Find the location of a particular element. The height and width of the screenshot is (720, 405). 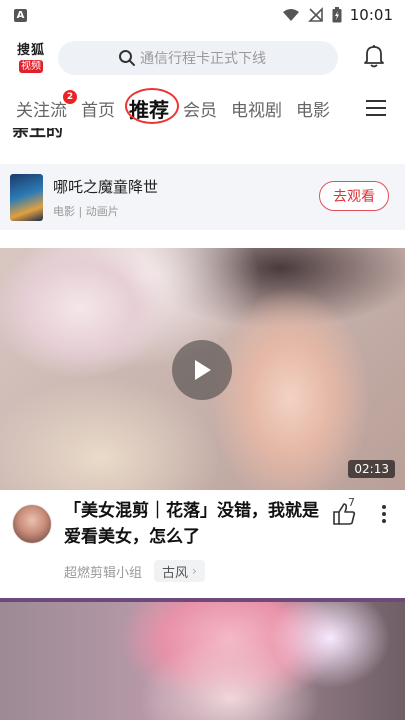

tab-home: 首页 is located at coordinates (98, 108).